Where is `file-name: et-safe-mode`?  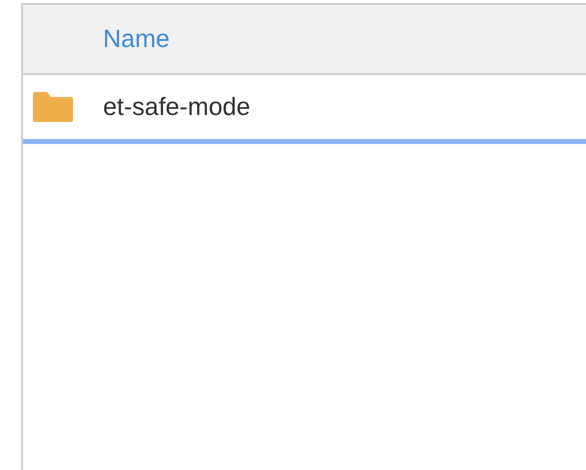
file-name: et-safe-mode is located at coordinates (176, 107).